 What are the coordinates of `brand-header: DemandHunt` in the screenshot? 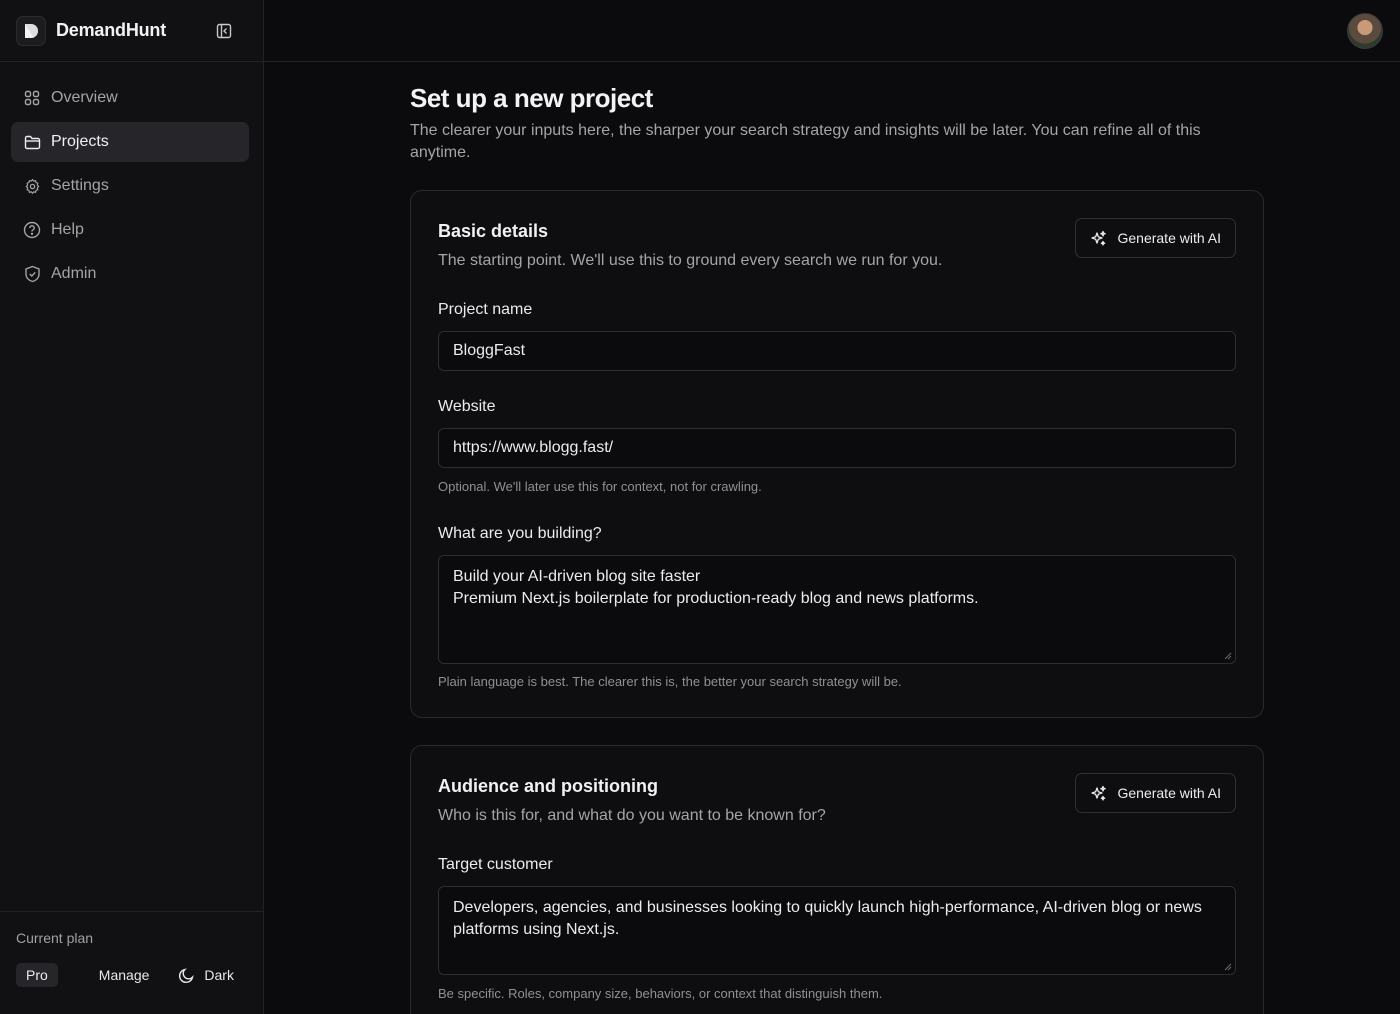 It's located at (131, 31).